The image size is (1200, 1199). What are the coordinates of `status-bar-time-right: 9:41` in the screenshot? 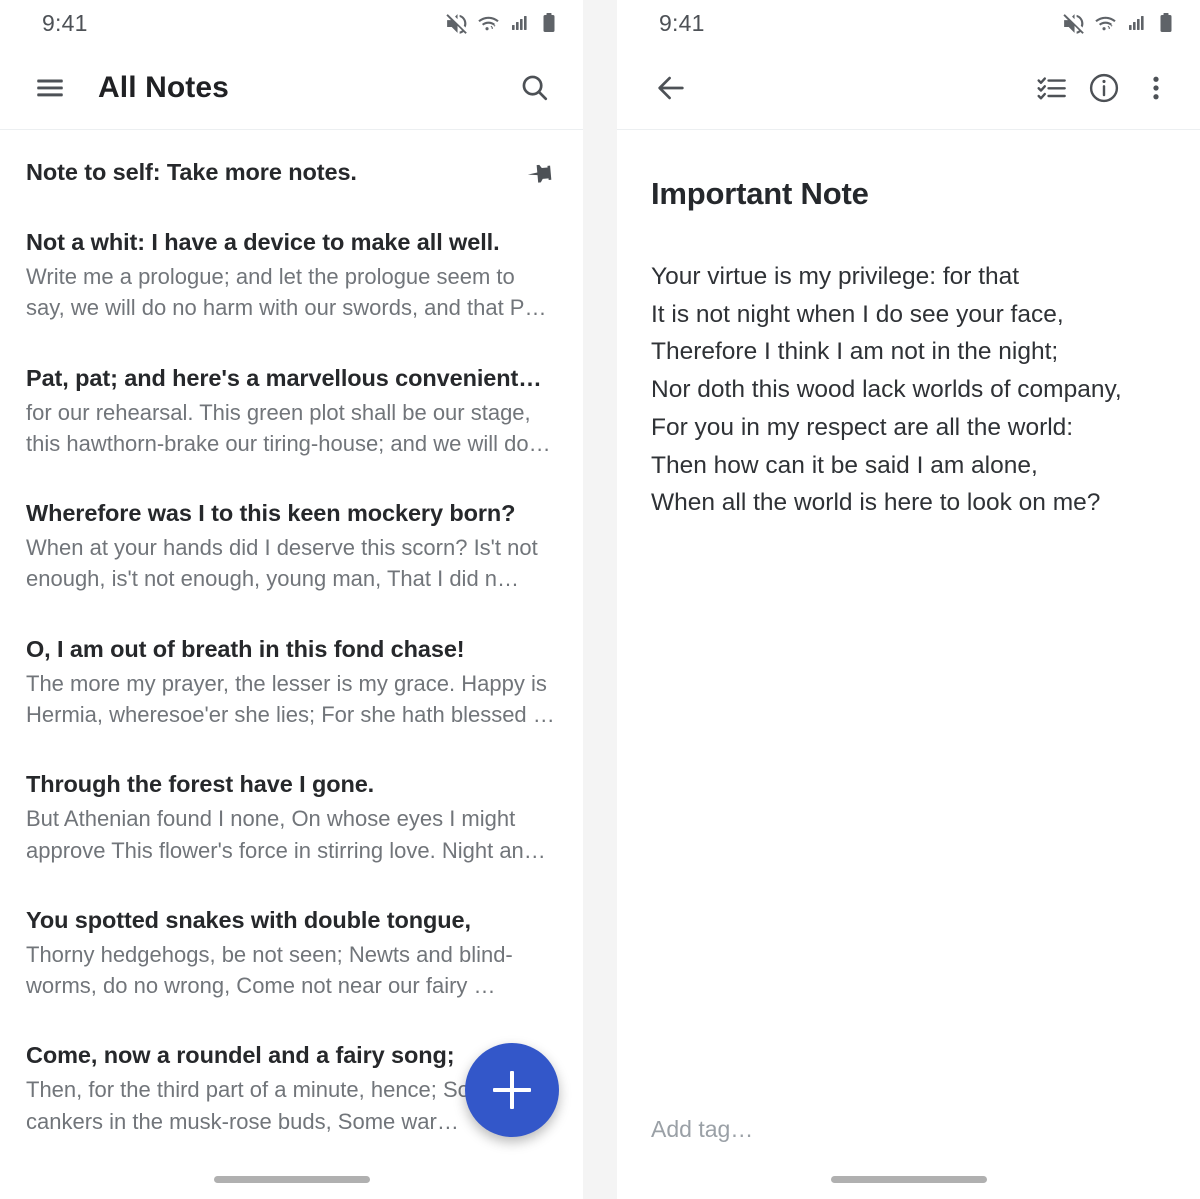 It's located at (682, 22).